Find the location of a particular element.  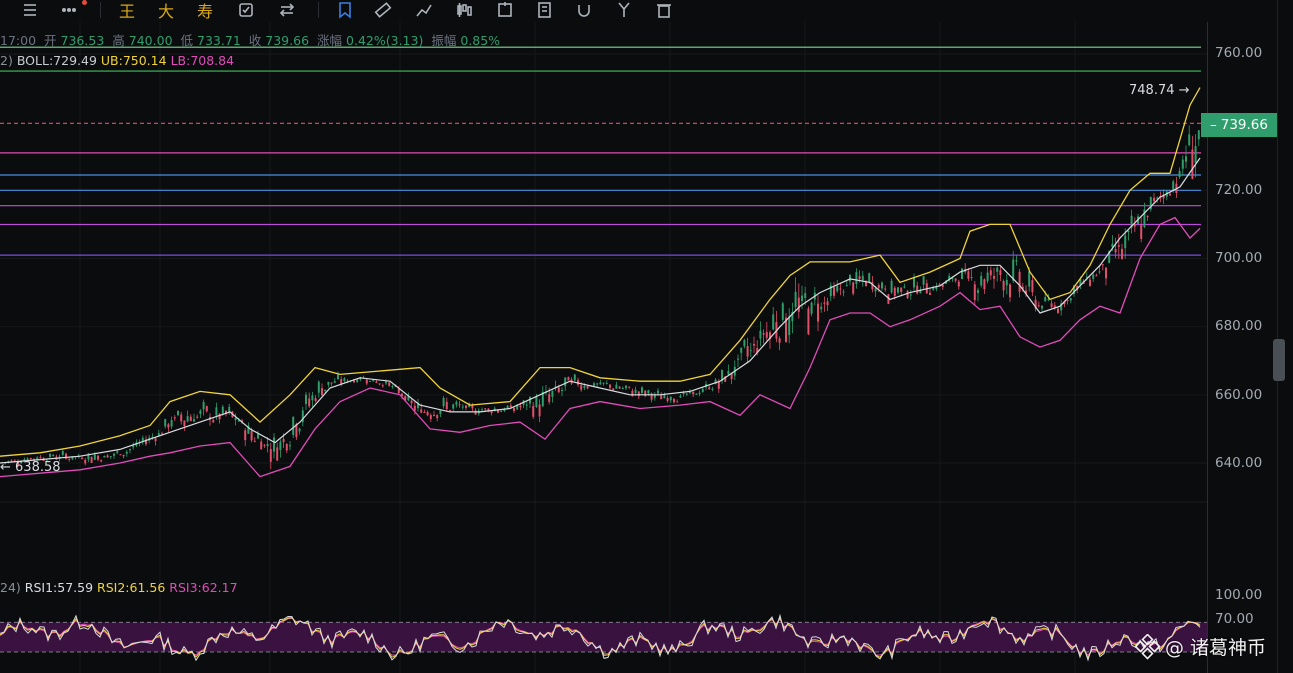

change-label: 涨幅 is located at coordinates (330, 40).